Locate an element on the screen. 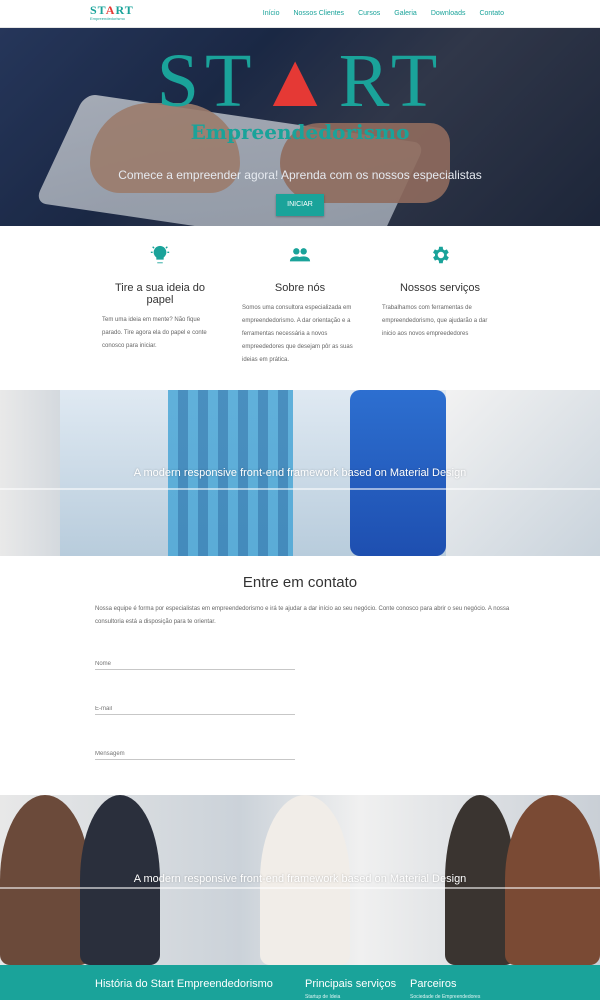 The image size is (600, 1000). name-input is located at coordinates (195, 664).